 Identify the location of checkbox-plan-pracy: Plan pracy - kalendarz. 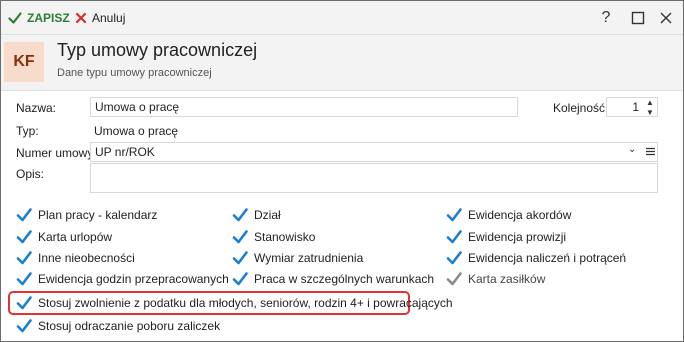
(86, 215).